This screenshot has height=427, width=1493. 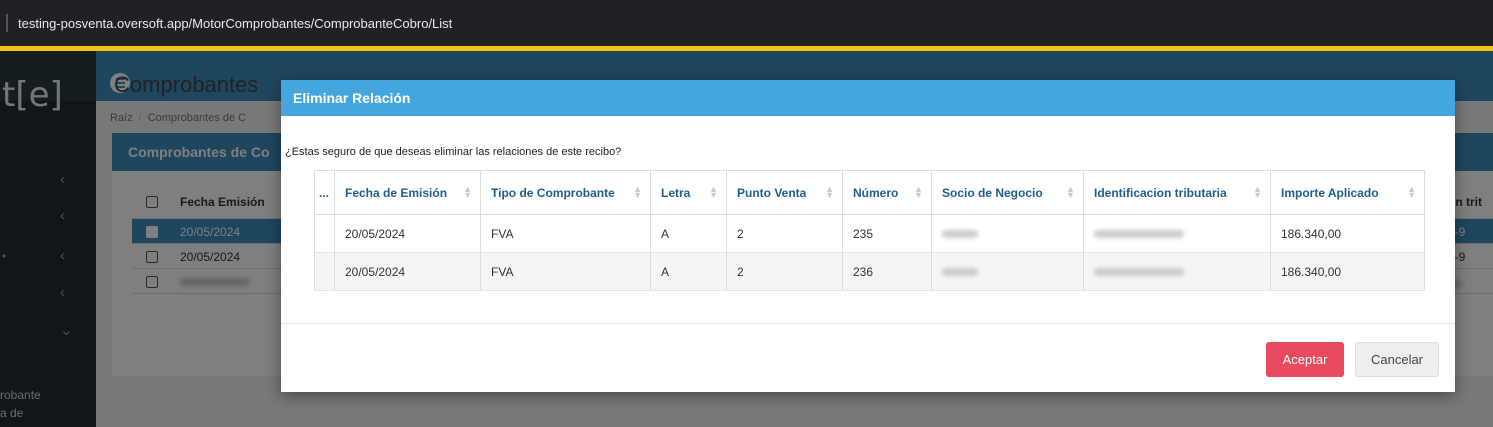 I want to click on table-row: 20/05/2024 FVA A 2 235 186.340,00, so click(x=869, y=233).